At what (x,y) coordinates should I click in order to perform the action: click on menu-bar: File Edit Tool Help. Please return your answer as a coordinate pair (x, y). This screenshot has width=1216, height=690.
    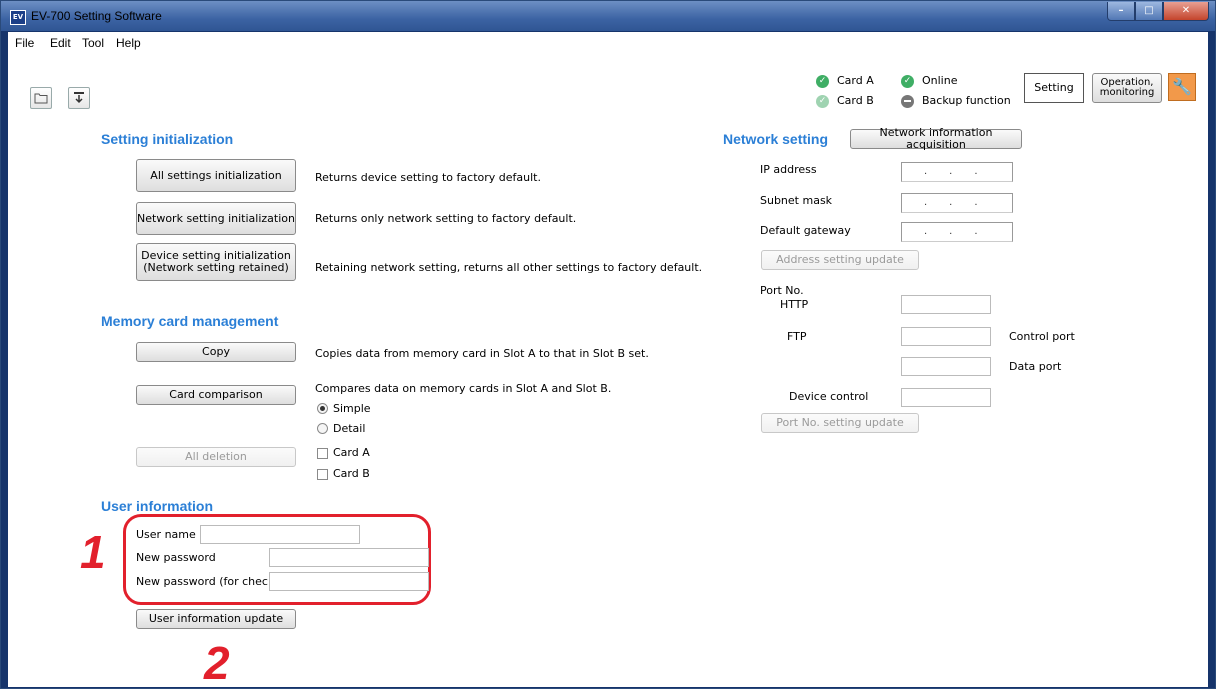
    Looking at the image, I should click on (608, 43).